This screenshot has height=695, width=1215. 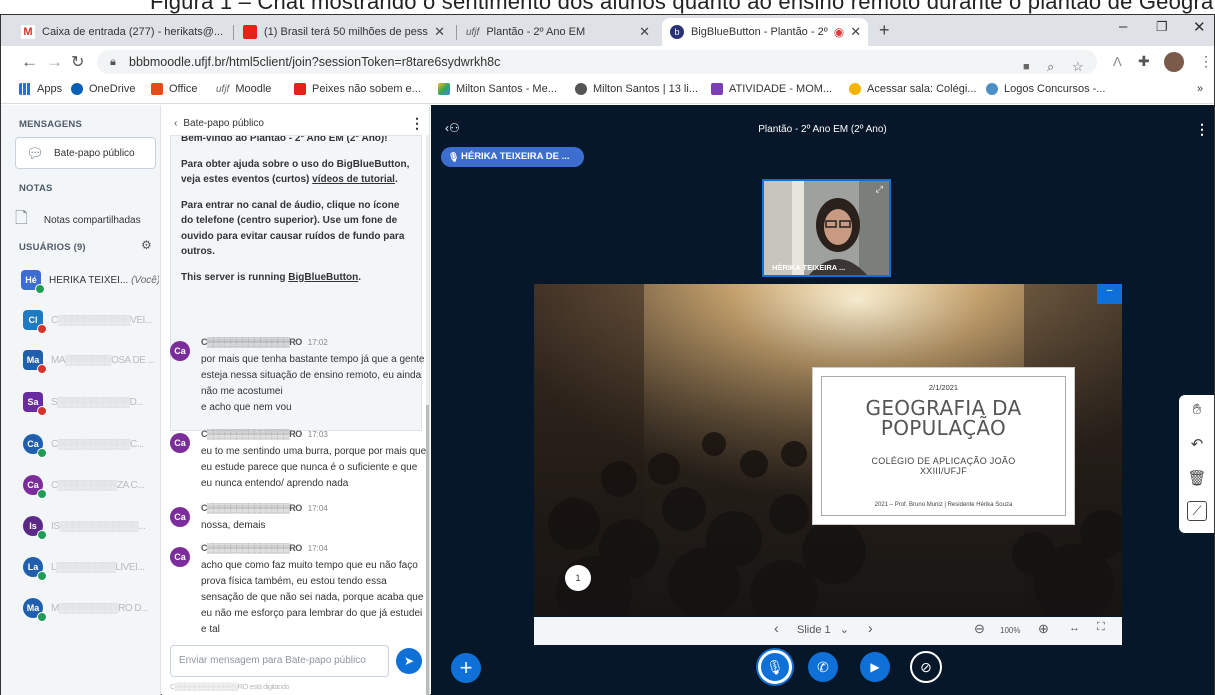 I want to click on phone-icon: ✆, so click(x=823, y=666).